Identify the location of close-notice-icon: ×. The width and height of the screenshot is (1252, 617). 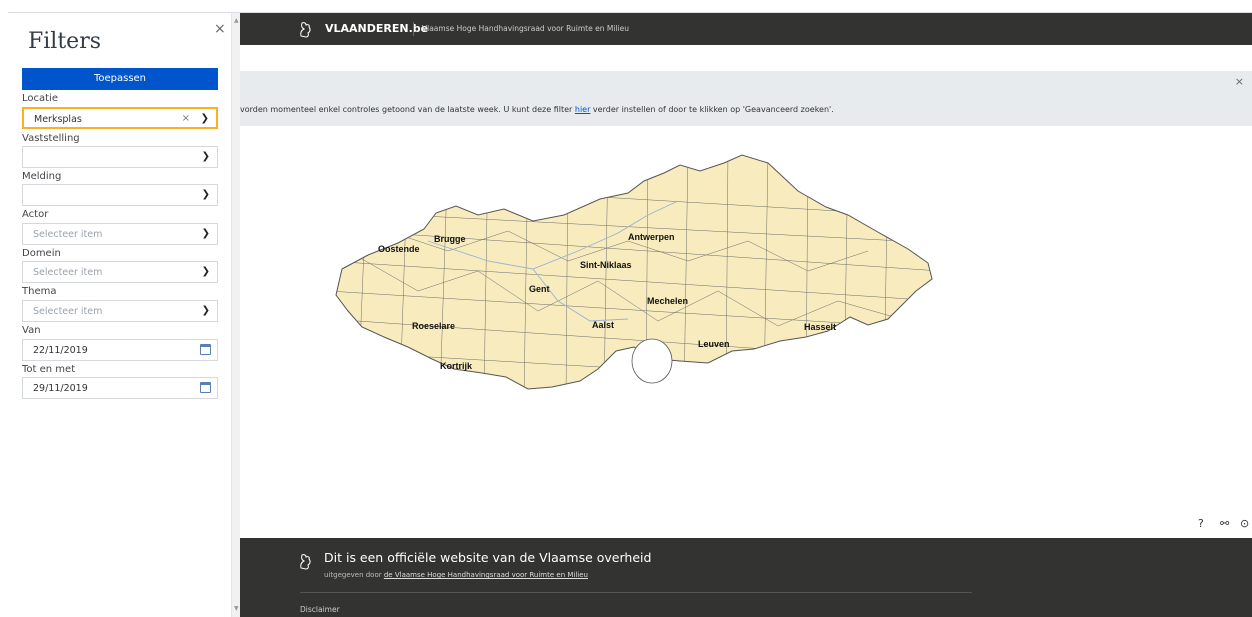
(1239, 81).